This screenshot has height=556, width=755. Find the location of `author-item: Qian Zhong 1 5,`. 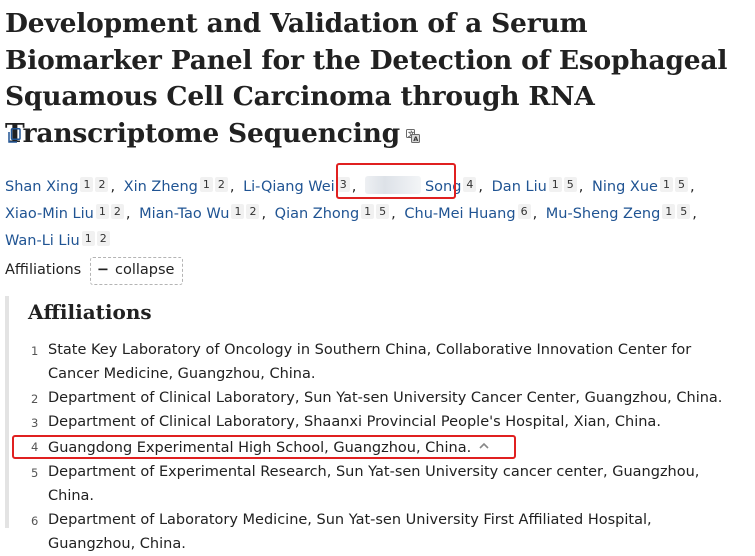

author-item: Qian Zhong 1 5, is located at coordinates (337, 213).